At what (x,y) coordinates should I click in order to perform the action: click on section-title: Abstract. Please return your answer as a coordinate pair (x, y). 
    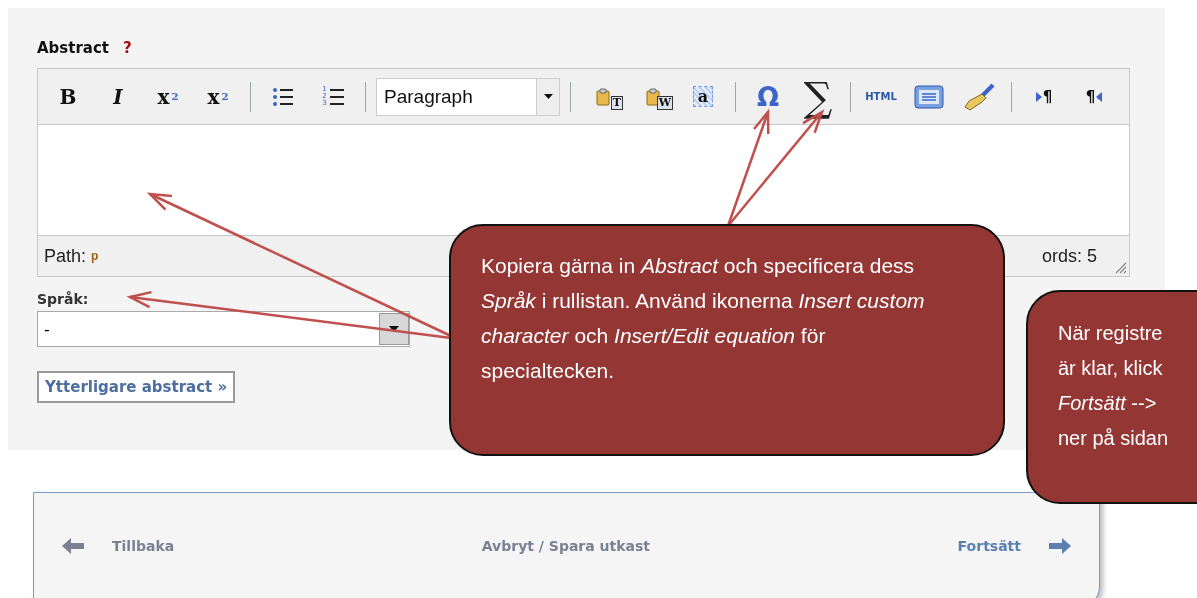
    Looking at the image, I should click on (73, 48).